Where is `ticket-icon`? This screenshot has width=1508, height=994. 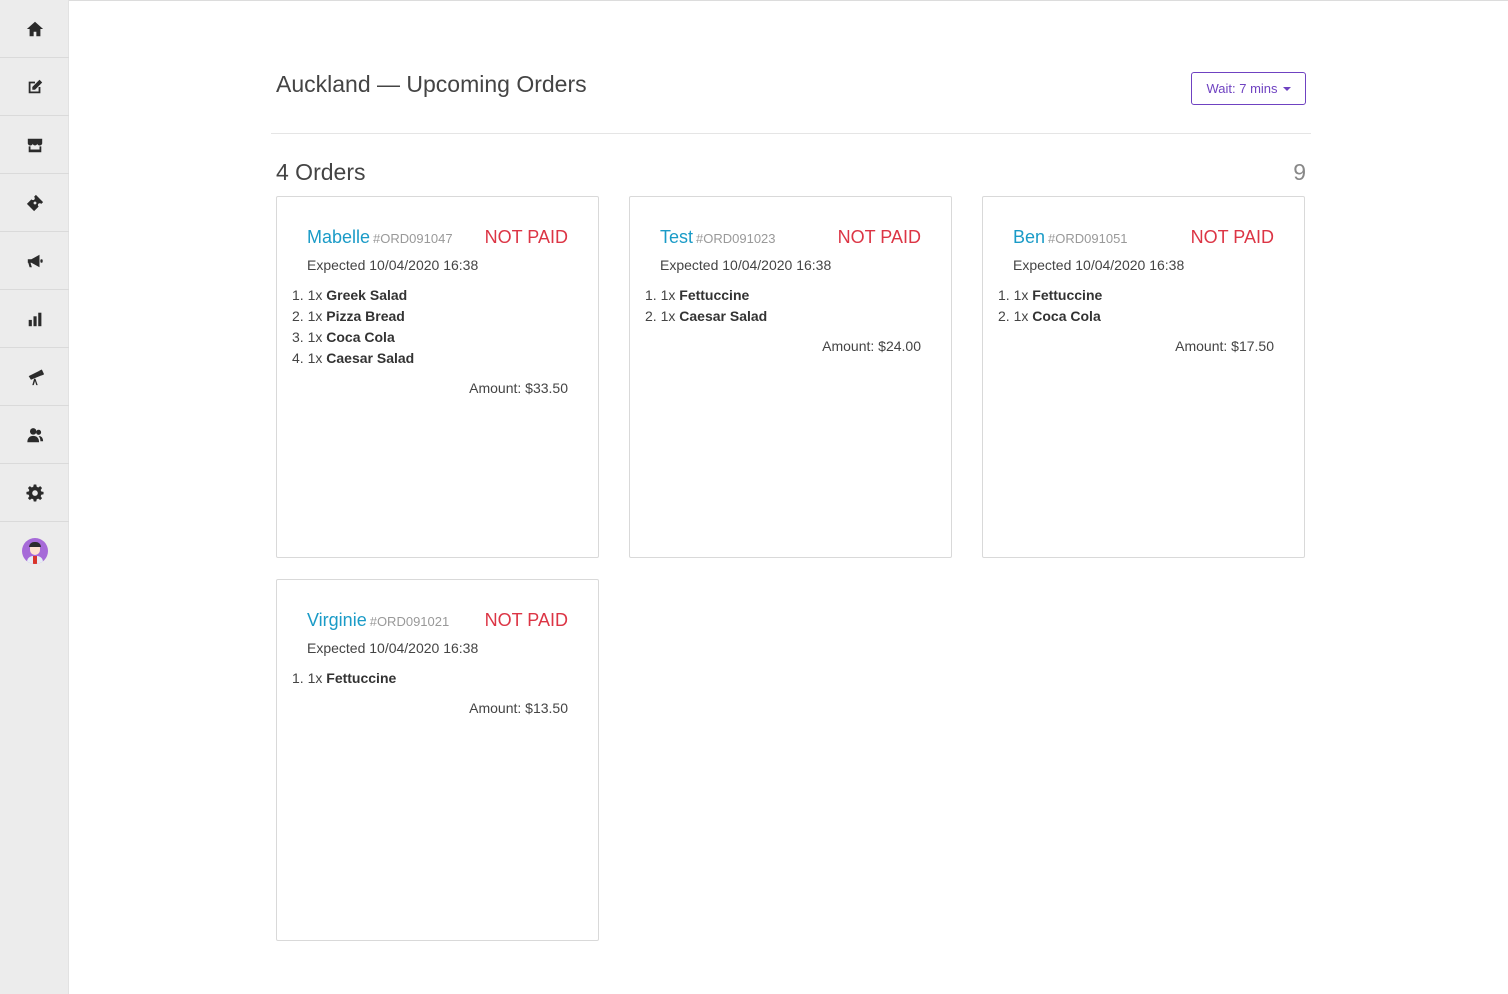 ticket-icon is located at coordinates (34, 202).